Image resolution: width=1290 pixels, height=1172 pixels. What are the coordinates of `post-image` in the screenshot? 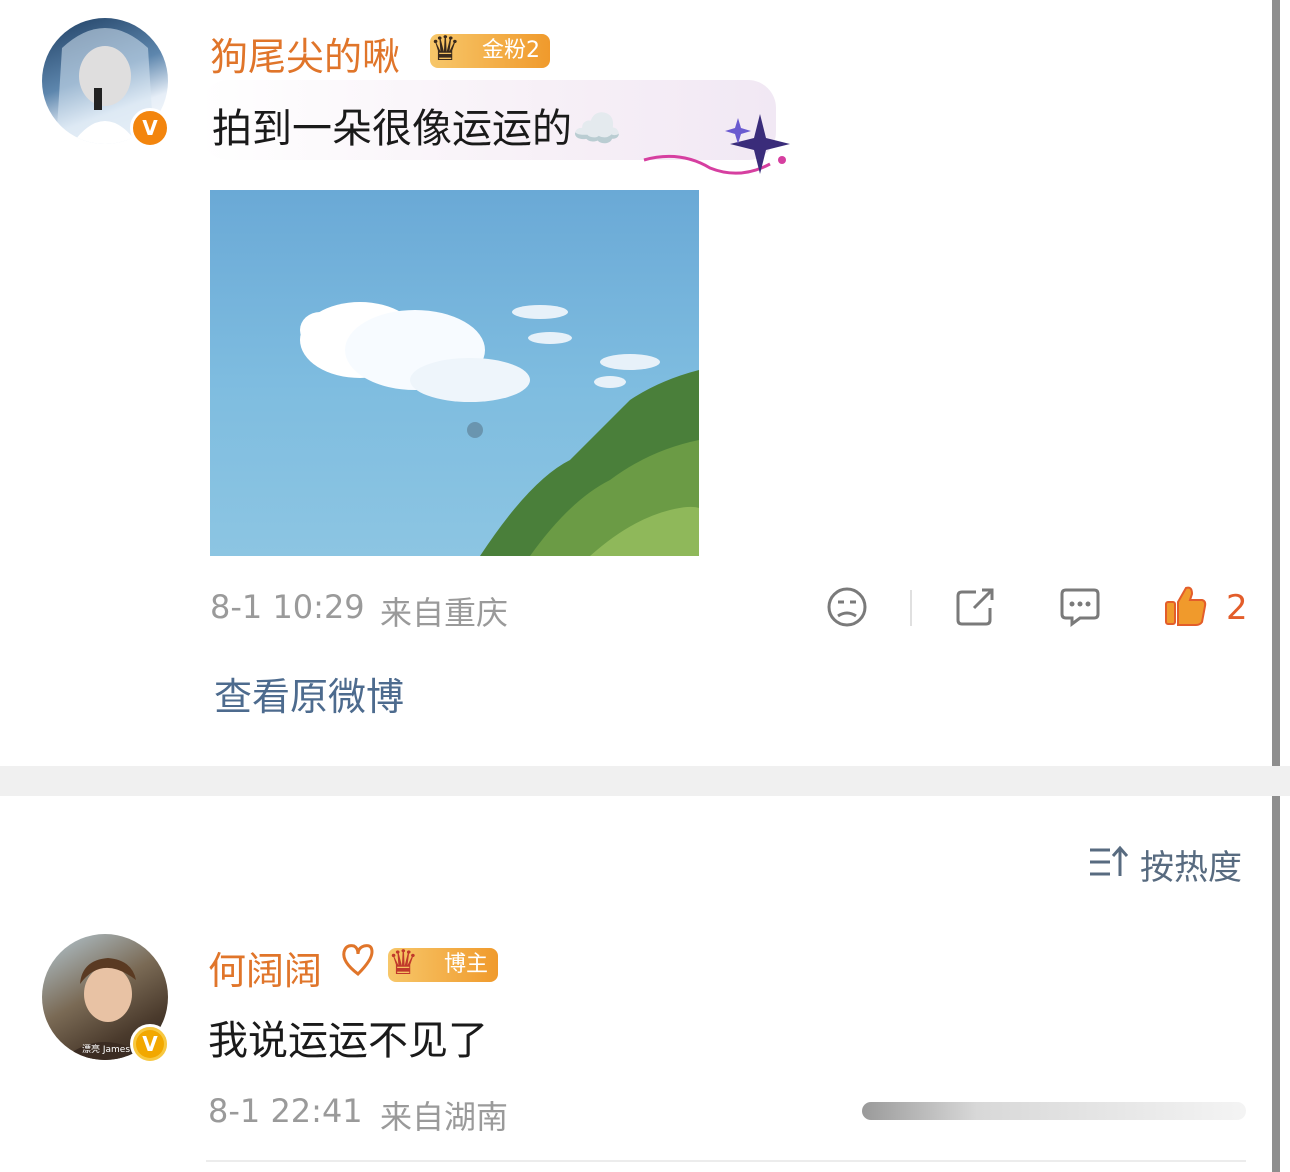 It's located at (454, 373).